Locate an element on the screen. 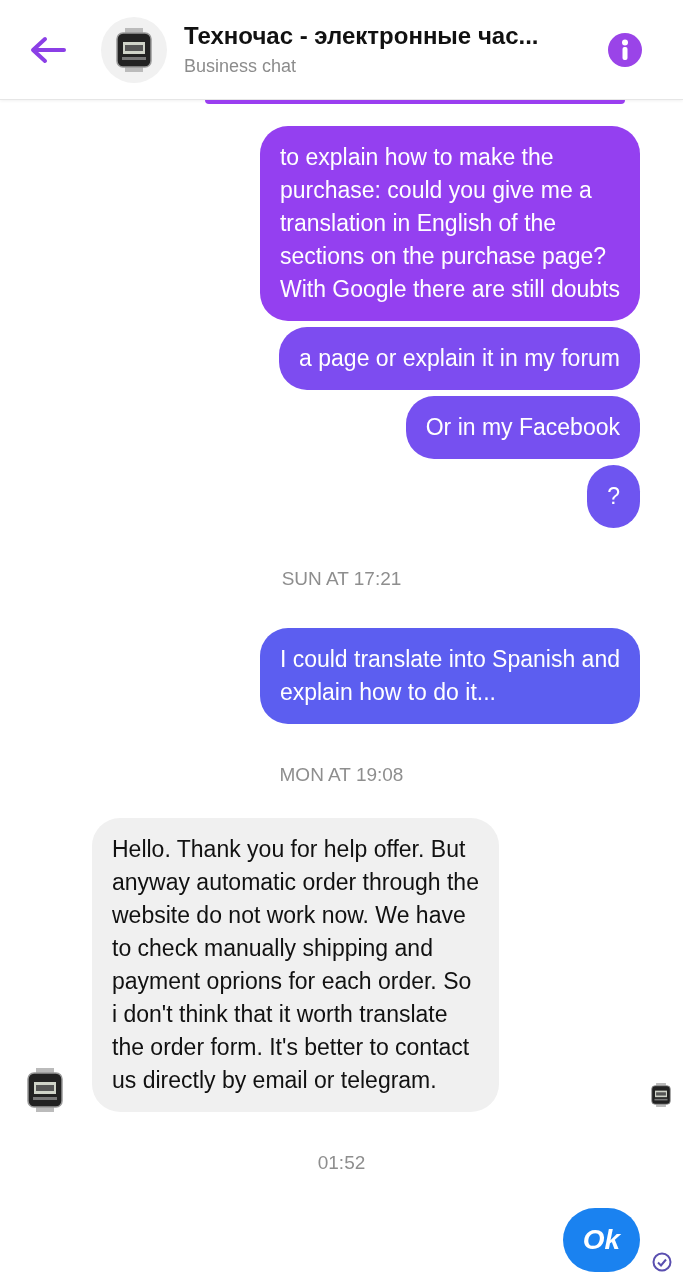 The width and height of the screenshot is (683, 1280). message-bubble: a page or explain it in my forum is located at coordinates (459, 358).